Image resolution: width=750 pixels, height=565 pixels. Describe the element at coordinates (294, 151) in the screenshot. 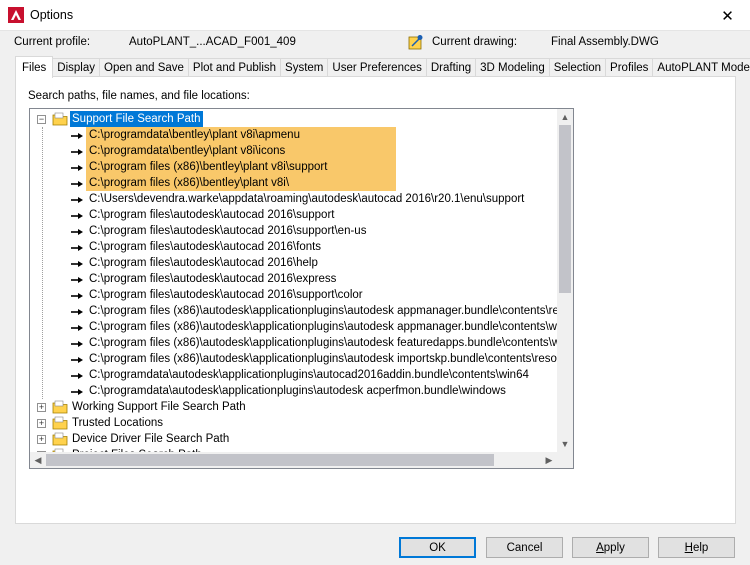

I see `path-row: C:\programdata\bentley\plant v8i\icons` at that location.